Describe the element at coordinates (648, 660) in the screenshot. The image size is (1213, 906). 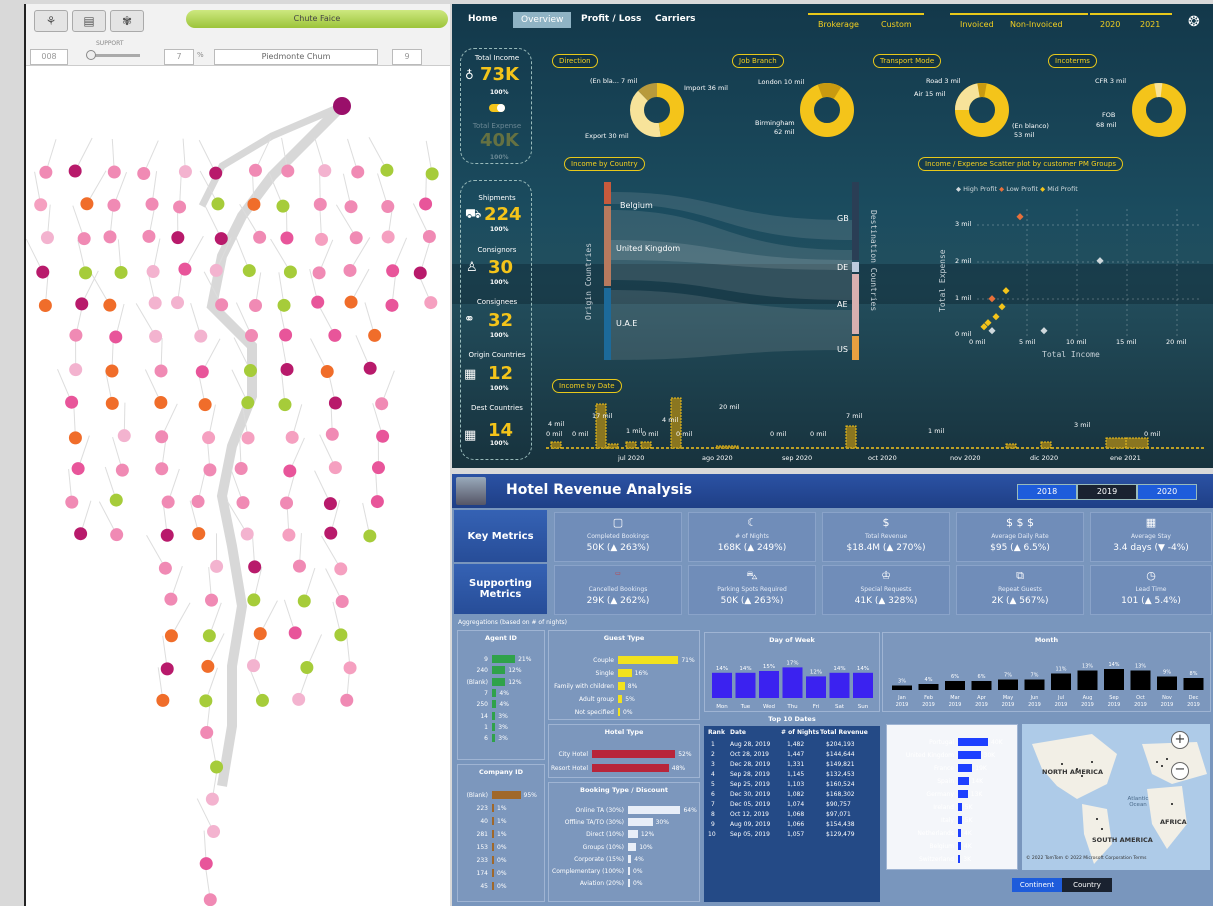
I see `guest-bar` at that location.